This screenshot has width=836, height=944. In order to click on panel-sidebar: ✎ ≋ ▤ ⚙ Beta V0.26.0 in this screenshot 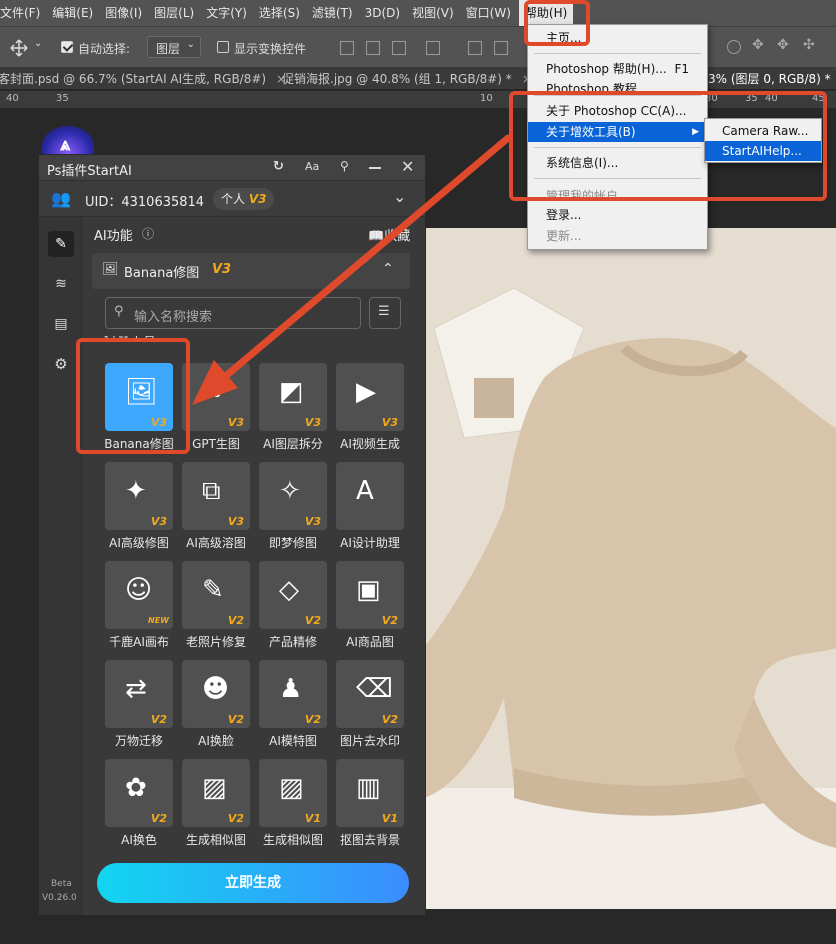, I will do `click(60, 566)`.